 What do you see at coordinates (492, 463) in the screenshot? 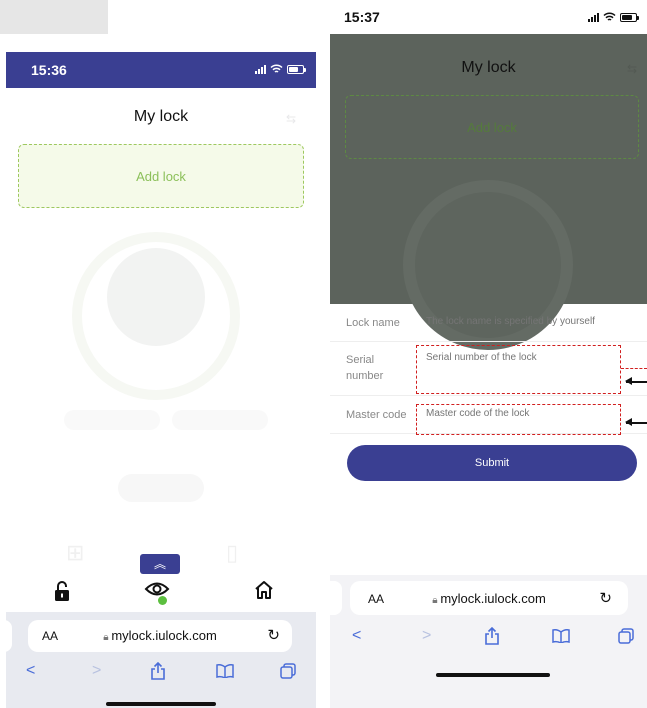
I see `submit-button: Submit` at bounding box center [492, 463].